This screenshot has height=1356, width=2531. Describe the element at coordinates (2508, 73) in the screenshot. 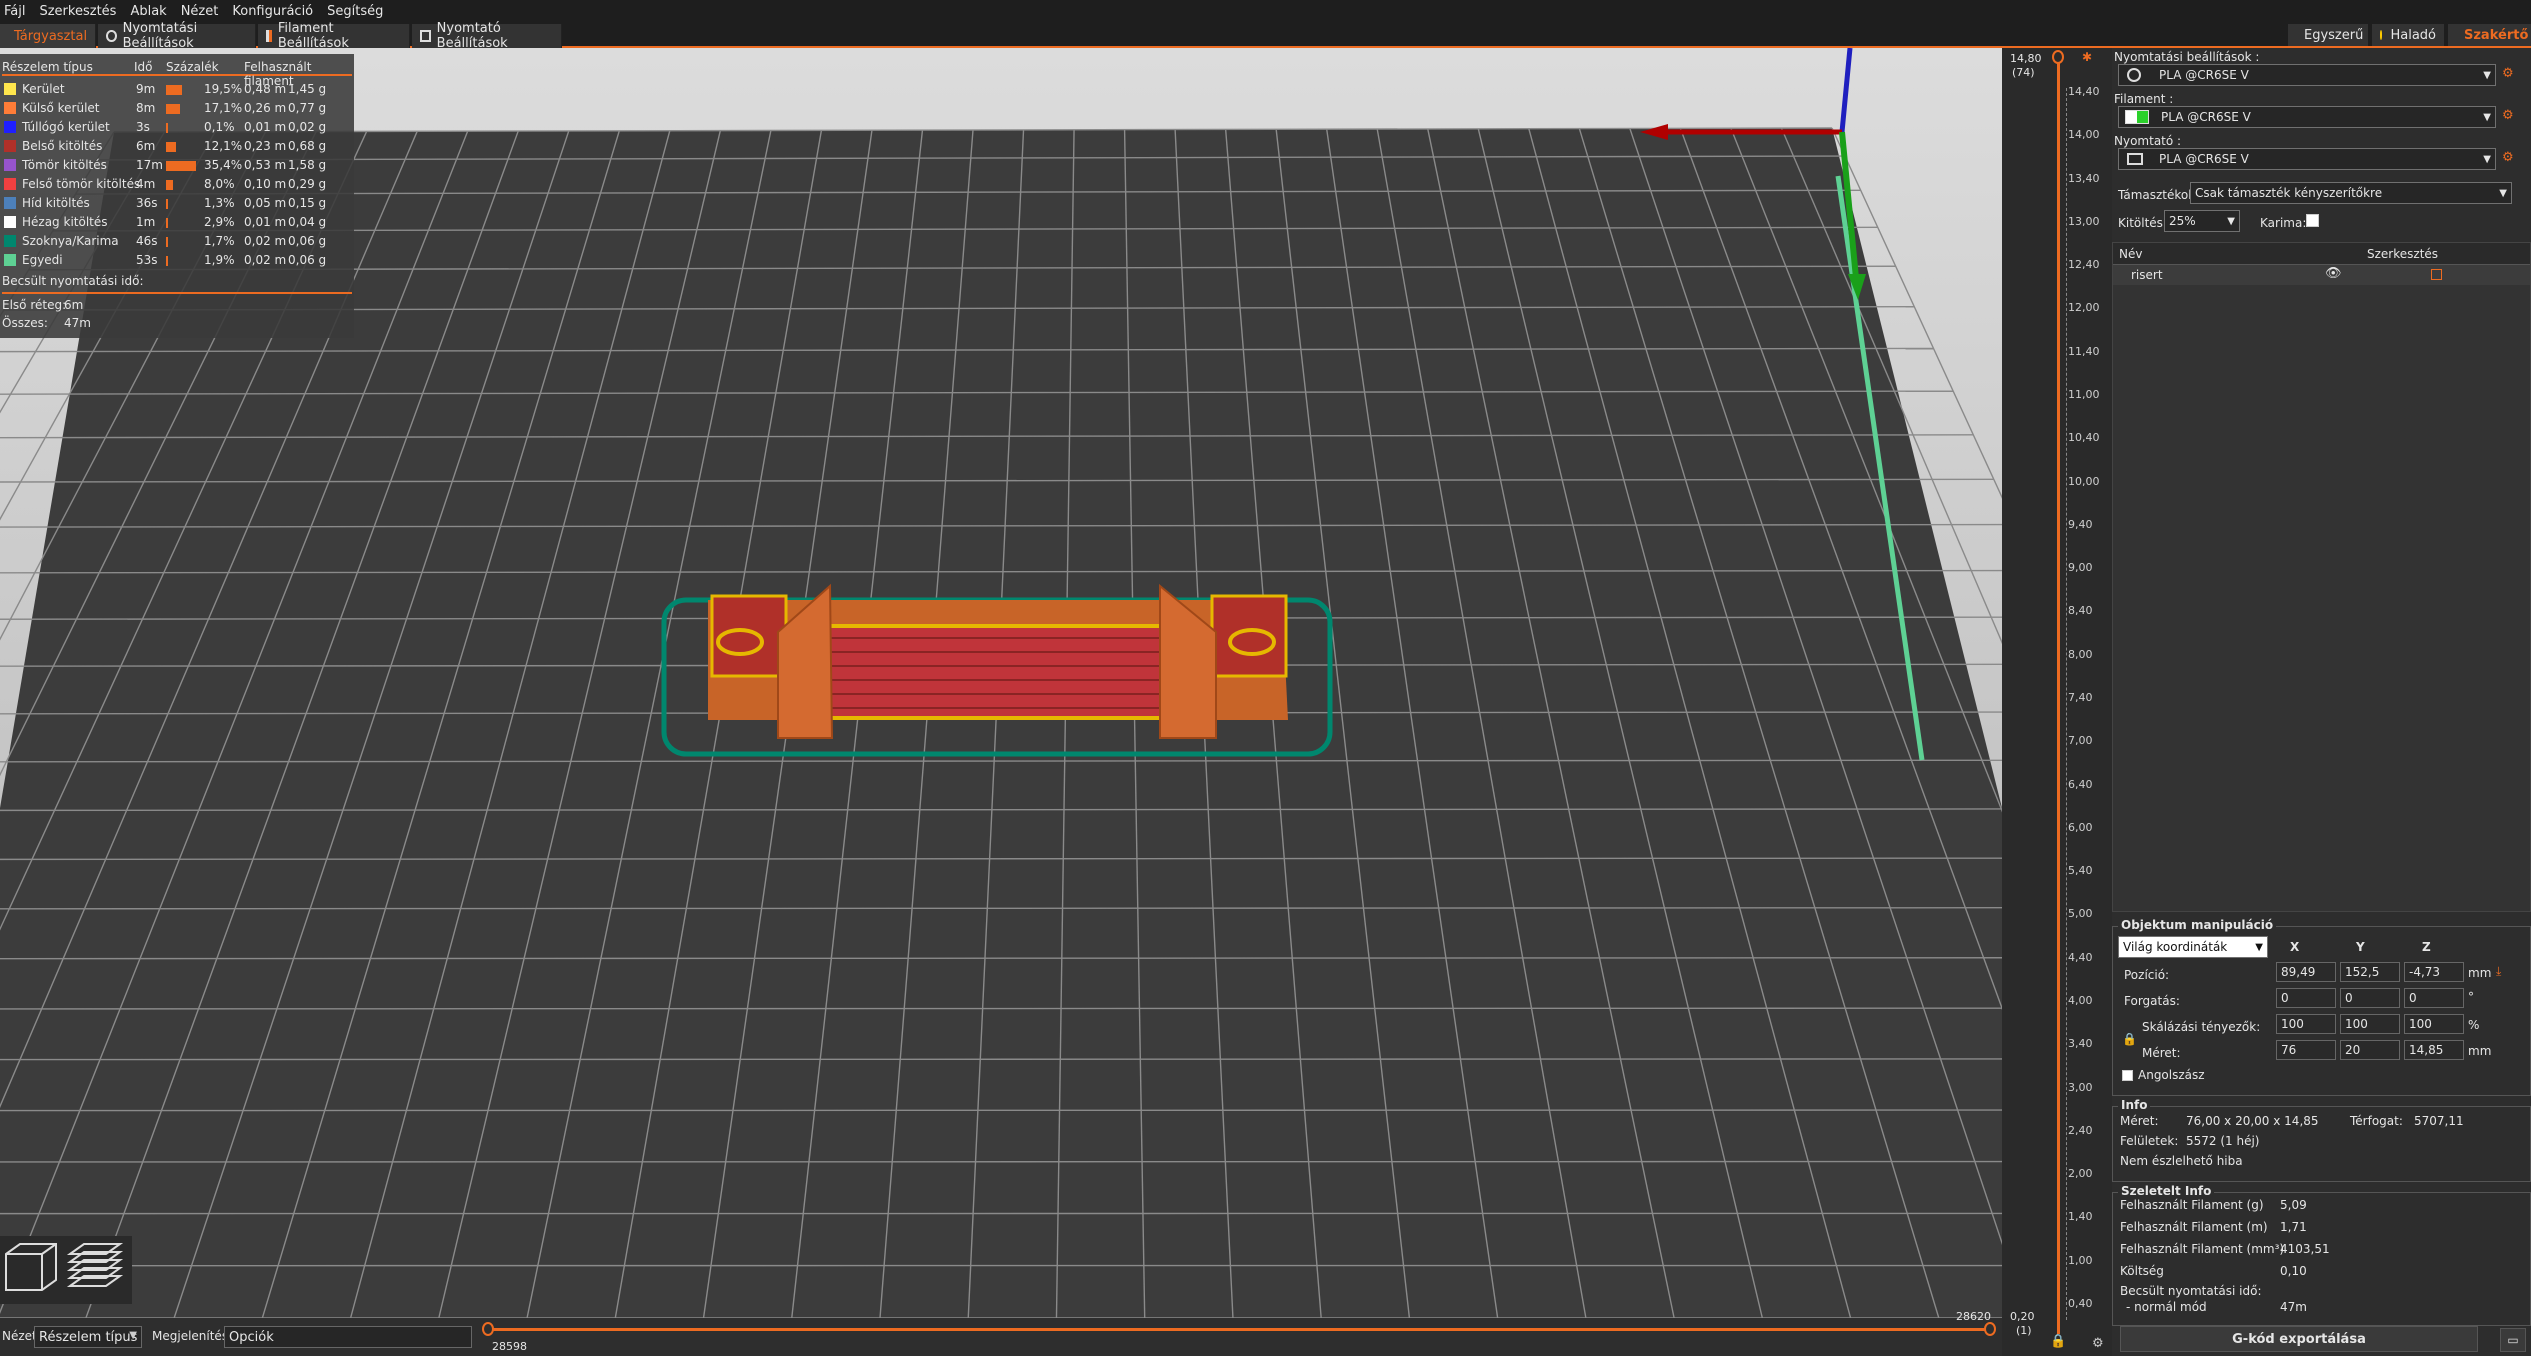

I see `print-settings-edit-icon: ⚙` at that location.